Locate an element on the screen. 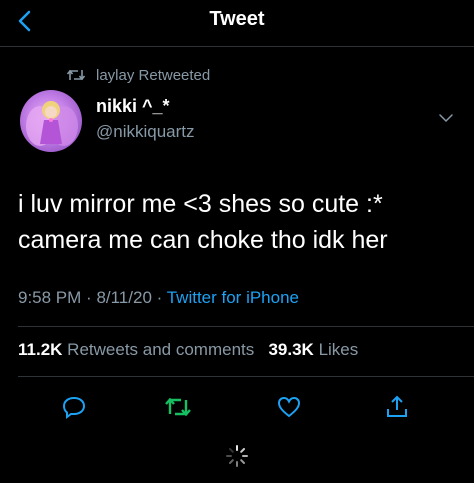 This screenshot has height=483, width=474. chevron-down-icon is located at coordinates (446, 118).